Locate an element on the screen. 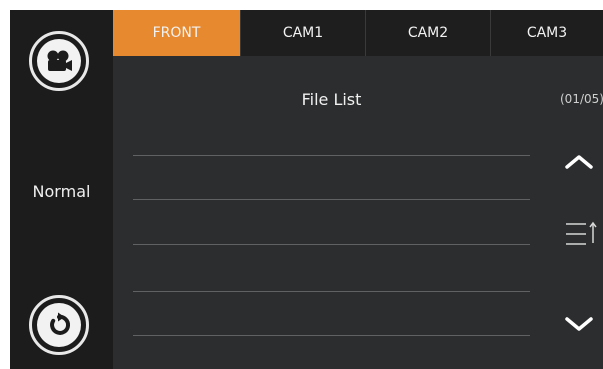 The height and width of the screenshot is (369, 603). tab-cam1: CAM1 is located at coordinates (302, 33).